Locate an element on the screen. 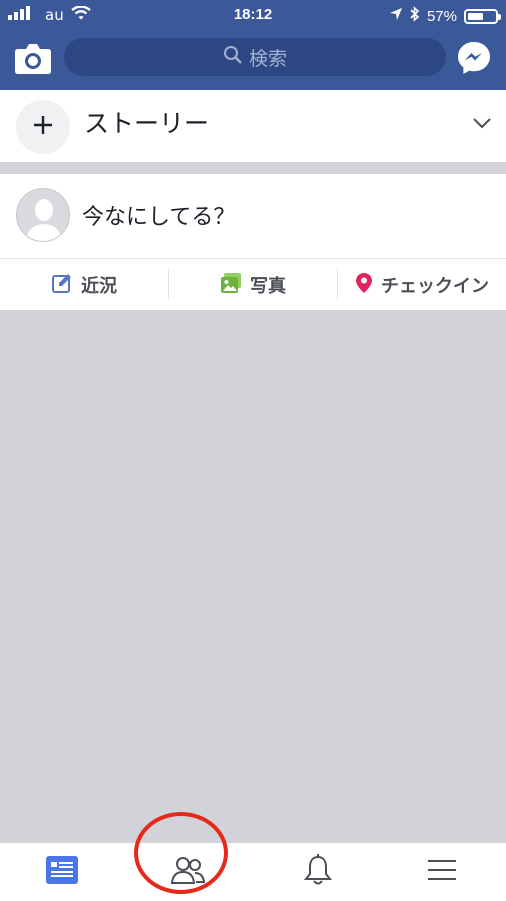  check-in-label: チェックイン is located at coordinates (435, 286).